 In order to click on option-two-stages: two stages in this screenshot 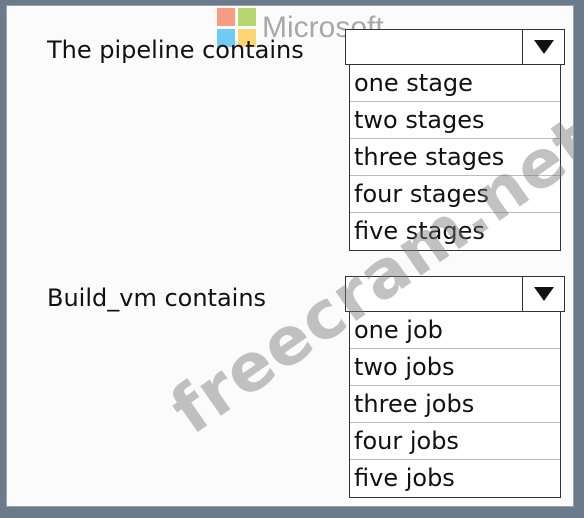, I will do `click(455, 120)`.